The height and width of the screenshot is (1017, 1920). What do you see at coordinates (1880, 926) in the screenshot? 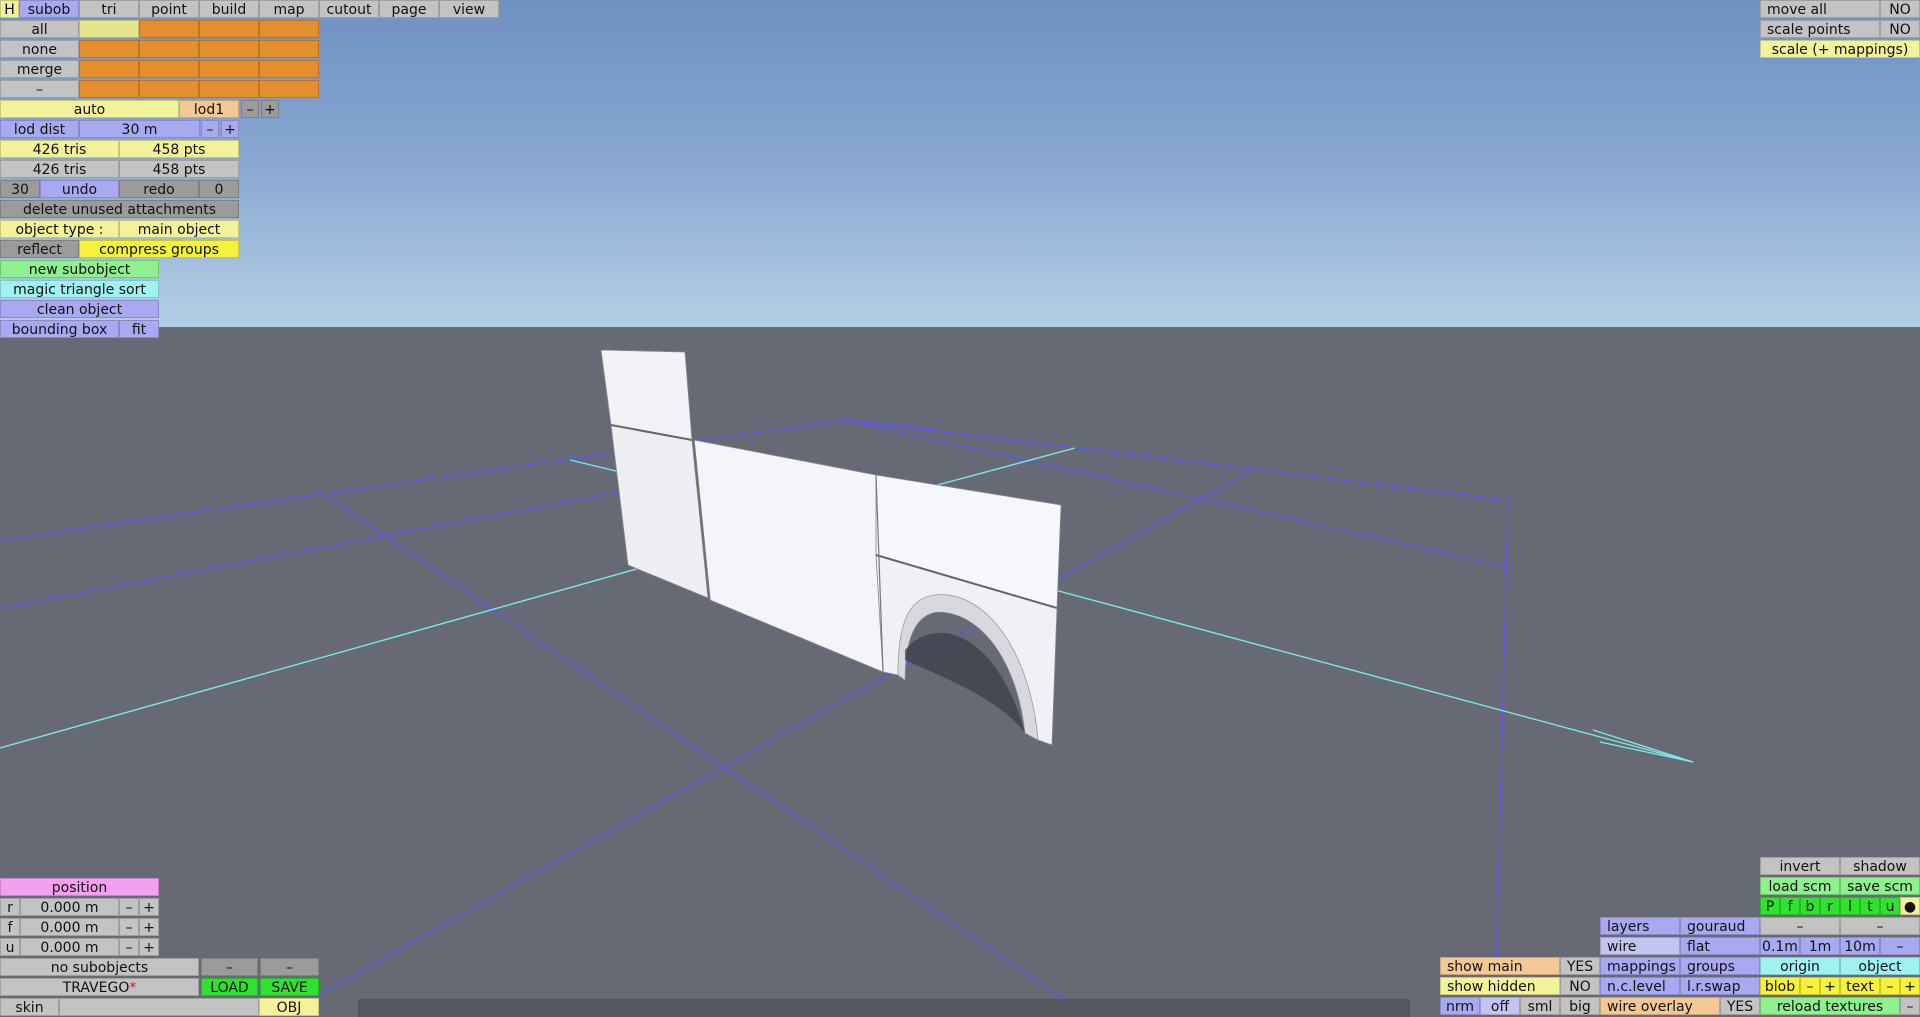
I see `layer-minus-button-2: –` at bounding box center [1880, 926].